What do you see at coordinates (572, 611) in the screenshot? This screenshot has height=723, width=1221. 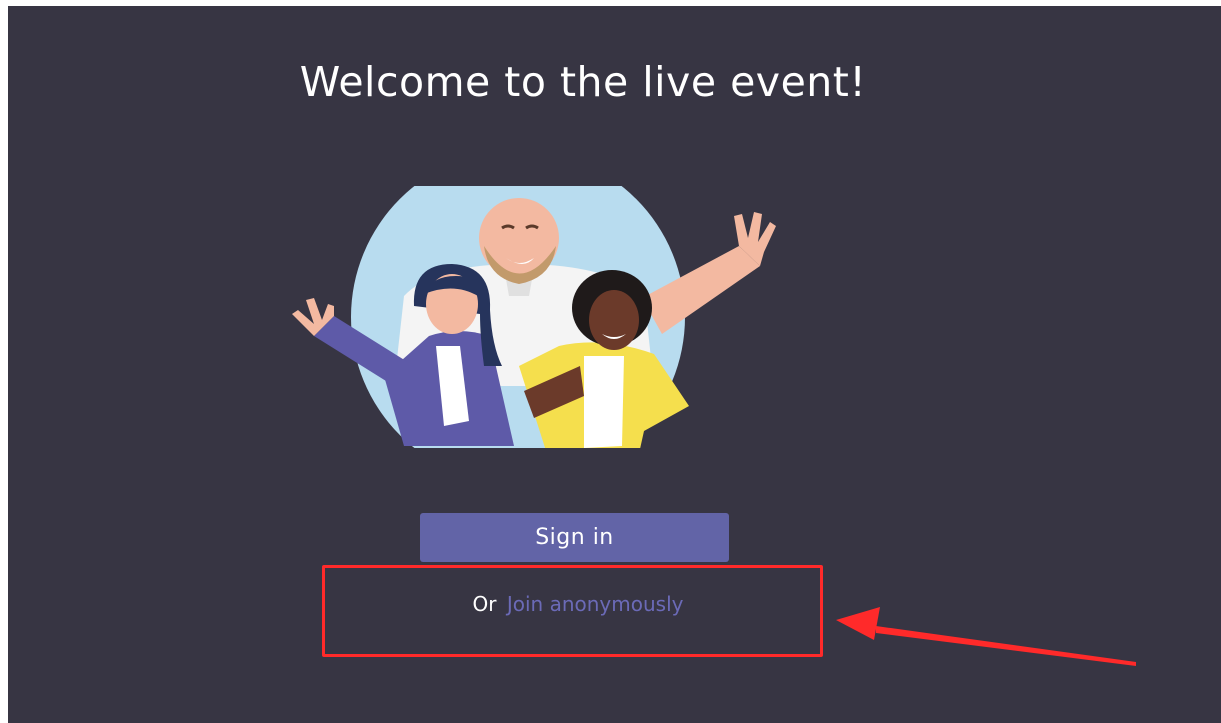 I see `annotation-highlight-box` at bounding box center [572, 611].